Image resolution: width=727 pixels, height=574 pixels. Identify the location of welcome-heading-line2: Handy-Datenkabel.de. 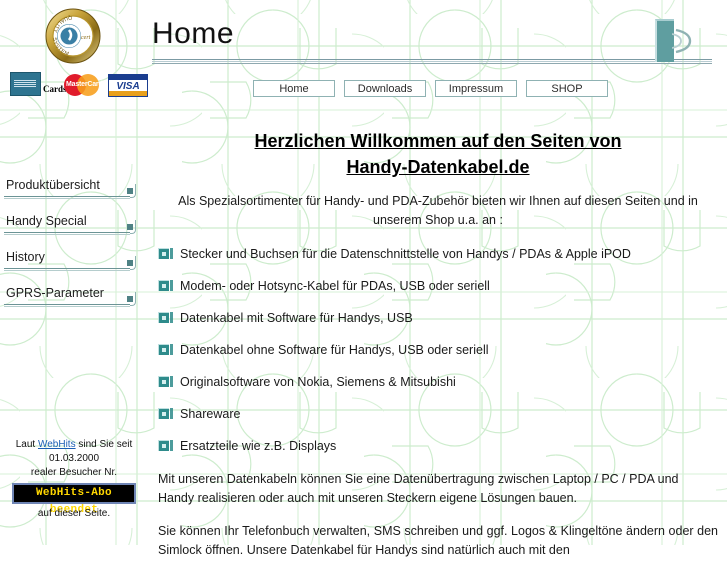
(438, 167).